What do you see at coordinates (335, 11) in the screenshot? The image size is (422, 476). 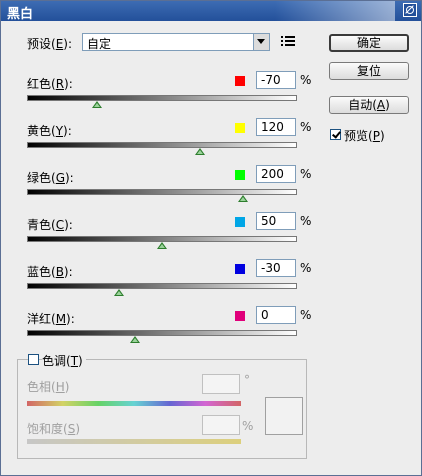 I see `titlebar-decoration` at bounding box center [335, 11].